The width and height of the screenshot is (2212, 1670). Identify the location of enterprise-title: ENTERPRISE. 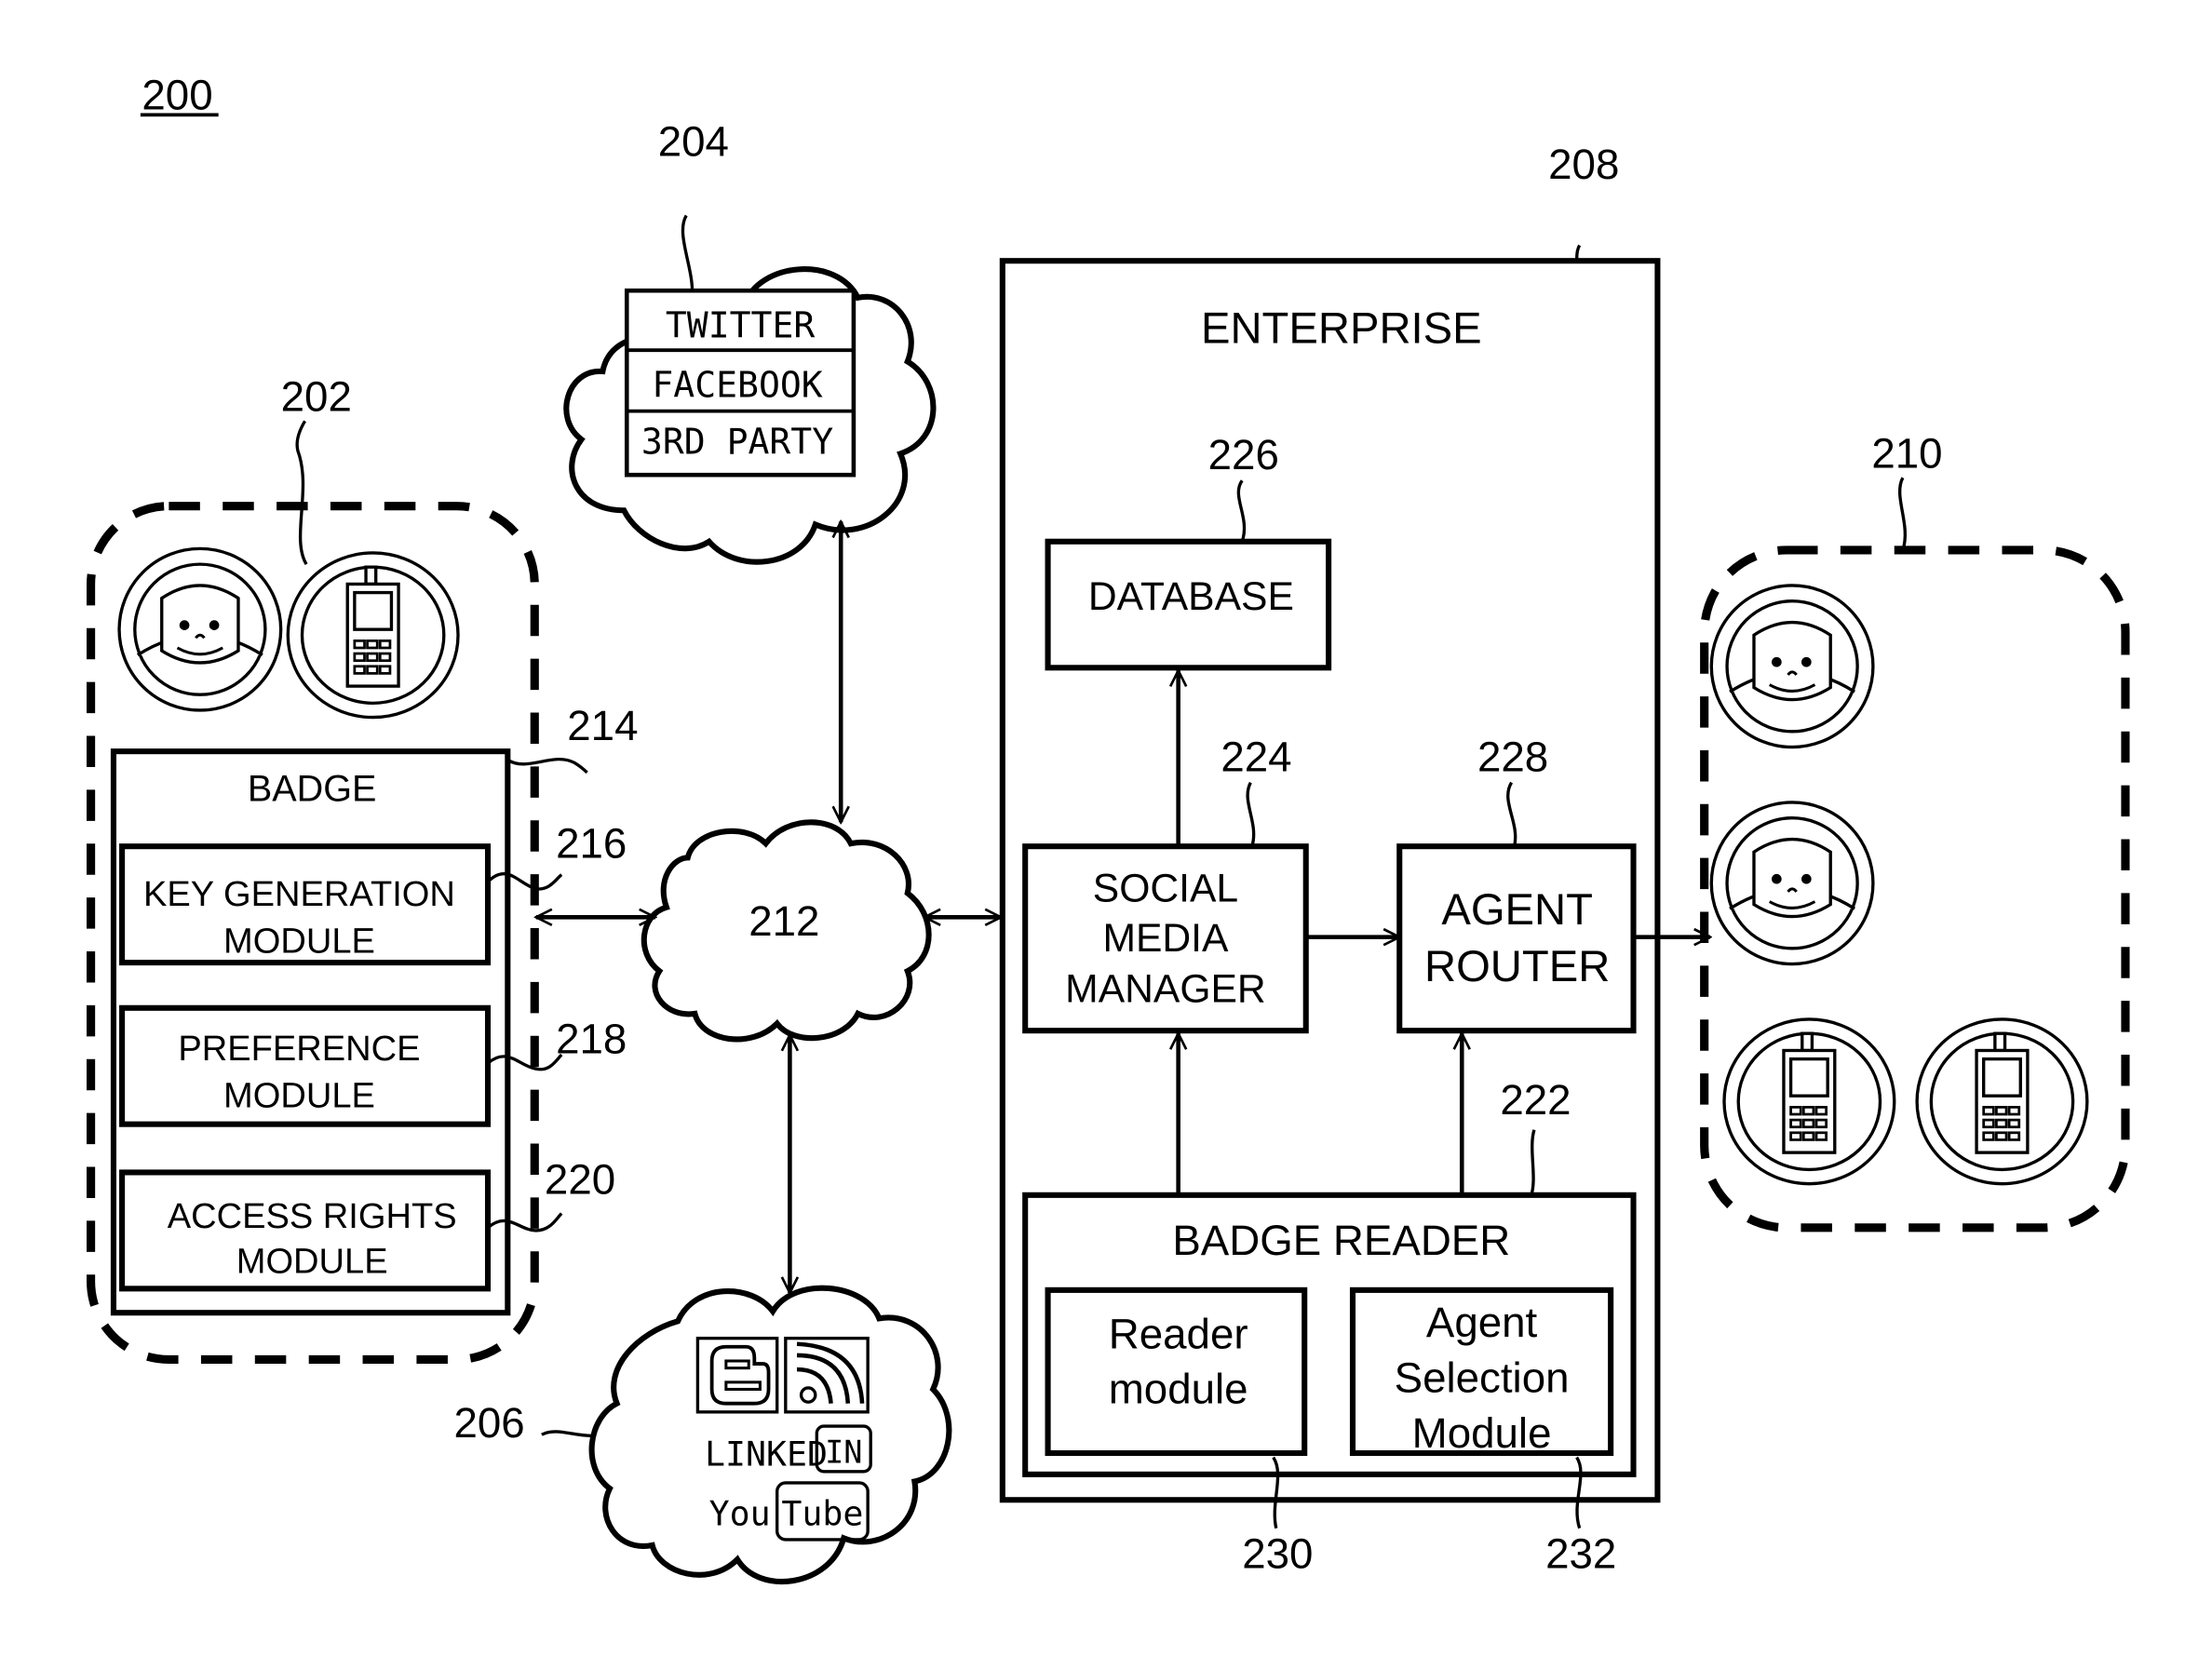
(1341, 329).